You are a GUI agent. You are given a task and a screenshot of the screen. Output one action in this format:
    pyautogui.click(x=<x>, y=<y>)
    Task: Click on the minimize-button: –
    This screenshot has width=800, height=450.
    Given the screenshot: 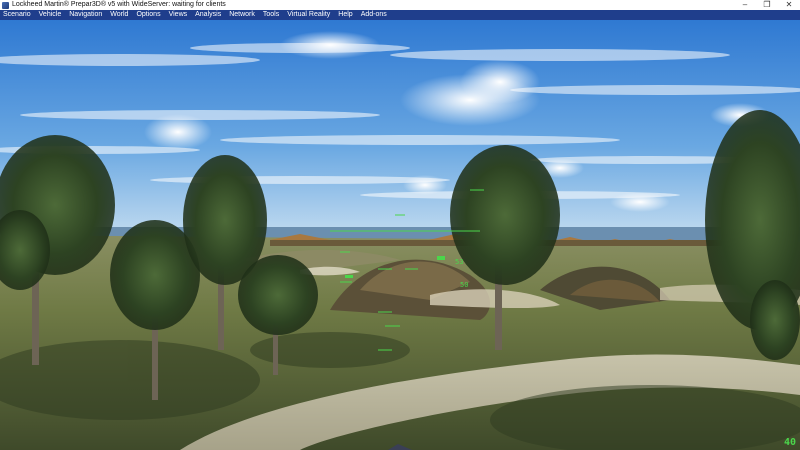 What is the action you would take?
    pyautogui.click(x=745, y=5)
    